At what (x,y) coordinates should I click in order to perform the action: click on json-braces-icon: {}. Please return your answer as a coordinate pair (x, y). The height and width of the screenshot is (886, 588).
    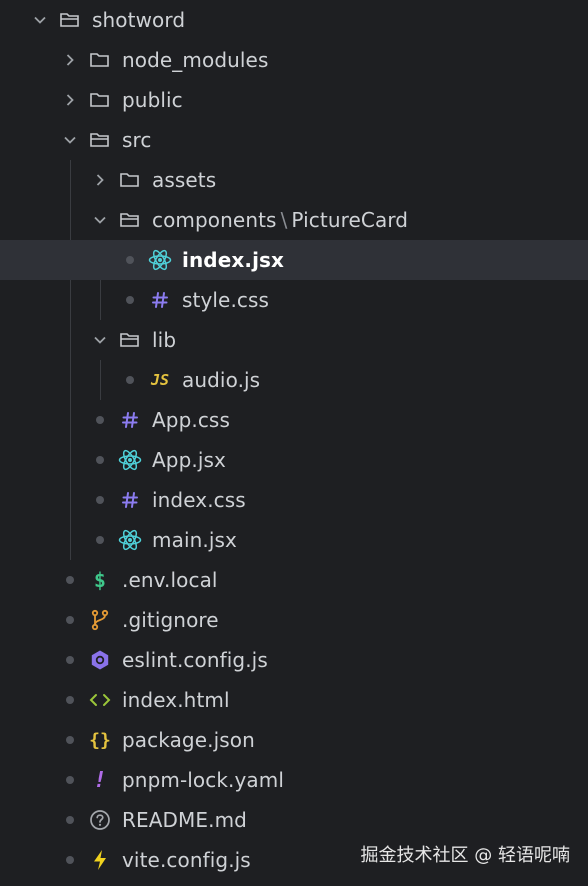
    Looking at the image, I should click on (100, 740).